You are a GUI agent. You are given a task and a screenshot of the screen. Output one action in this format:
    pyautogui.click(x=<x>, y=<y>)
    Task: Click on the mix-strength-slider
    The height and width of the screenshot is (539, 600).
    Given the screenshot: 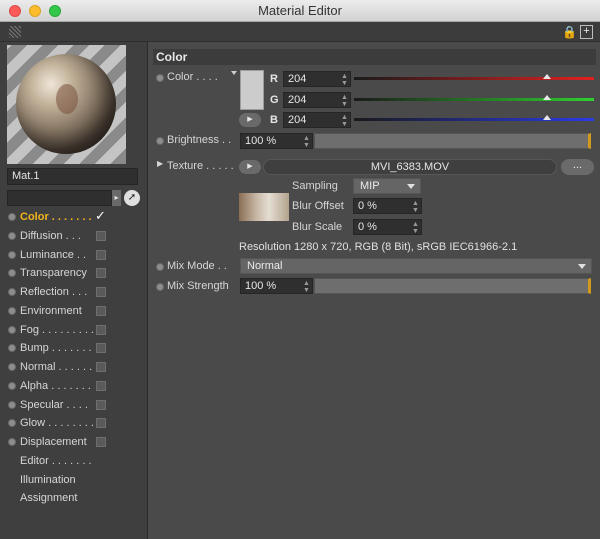 What is the action you would take?
    pyautogui.click(x=452, y=286)
    